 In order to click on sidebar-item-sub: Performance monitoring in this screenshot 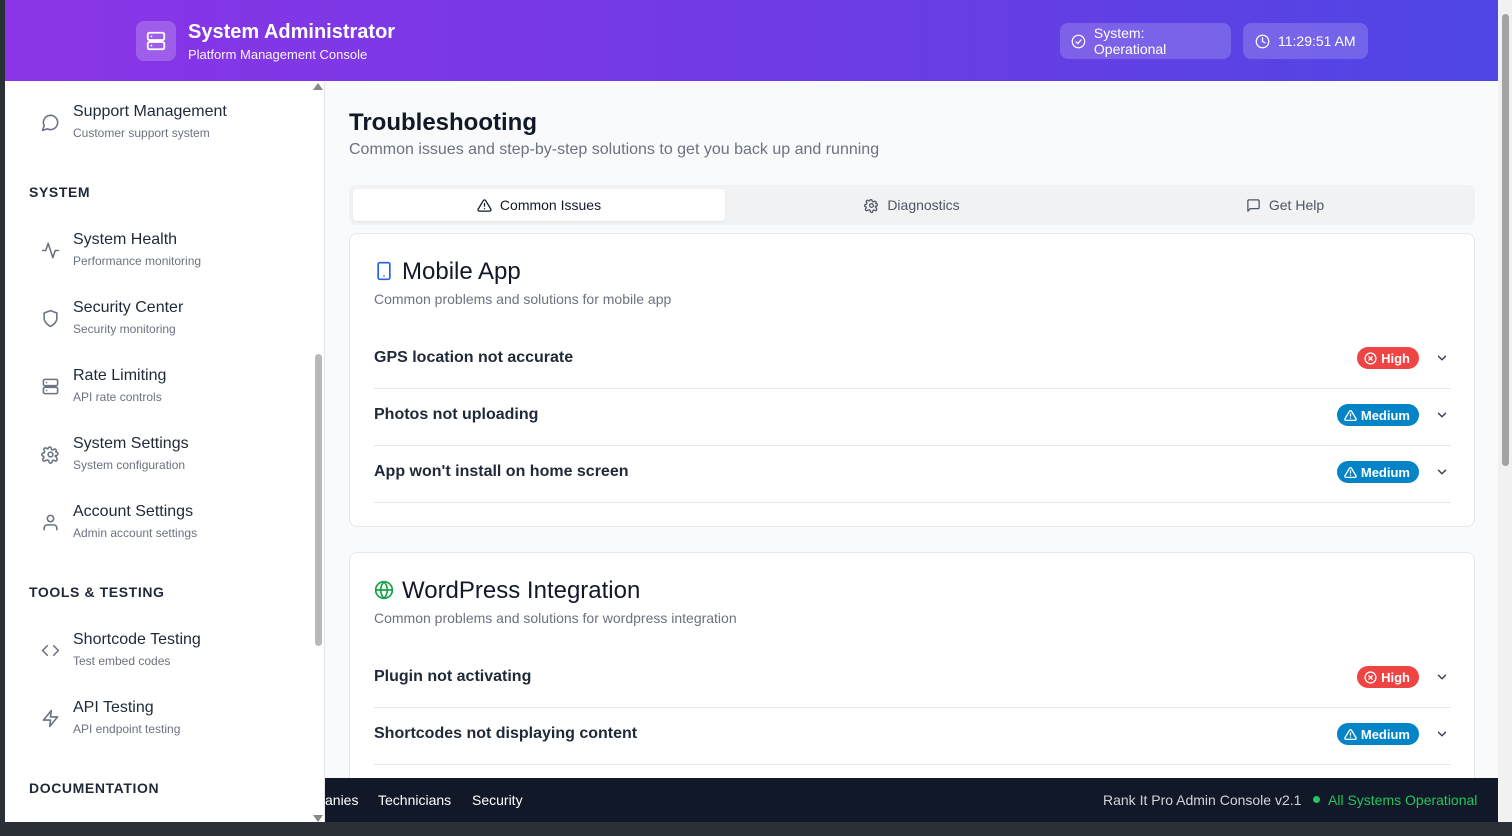, I will do `click(137, 261)`.